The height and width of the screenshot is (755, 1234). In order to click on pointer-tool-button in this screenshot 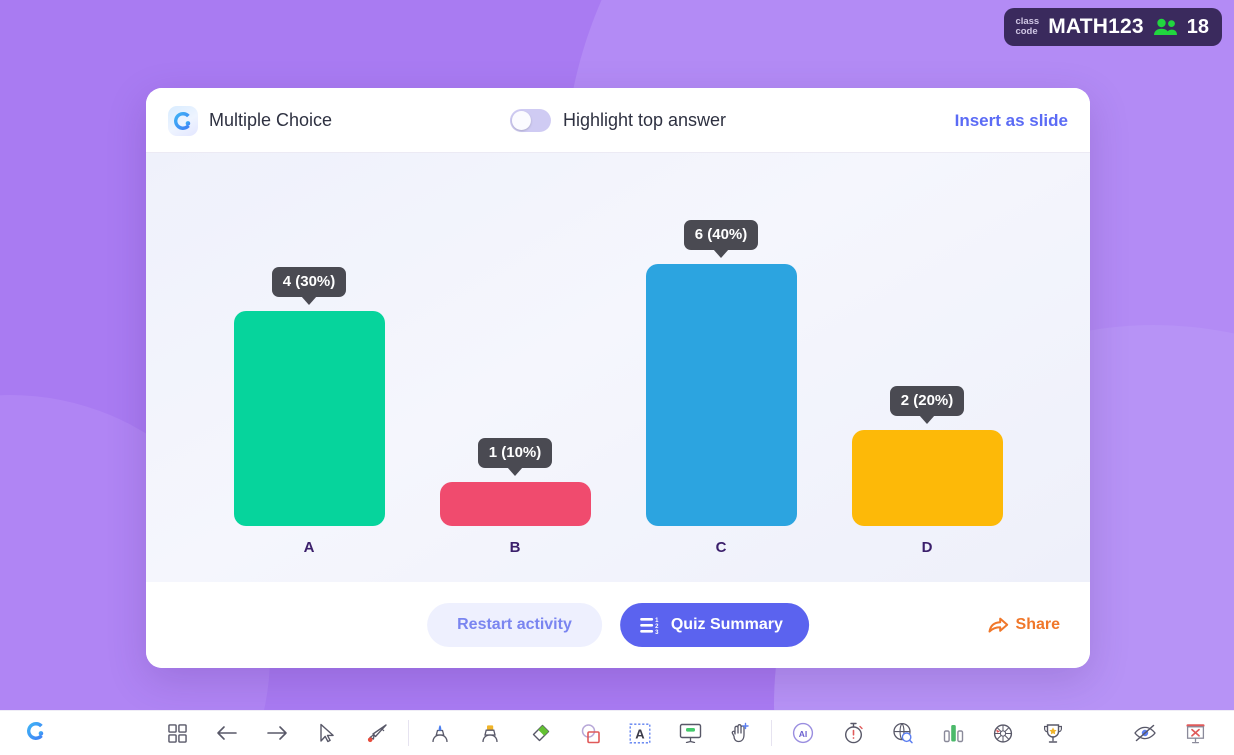, I will do `click(327, 733)`.